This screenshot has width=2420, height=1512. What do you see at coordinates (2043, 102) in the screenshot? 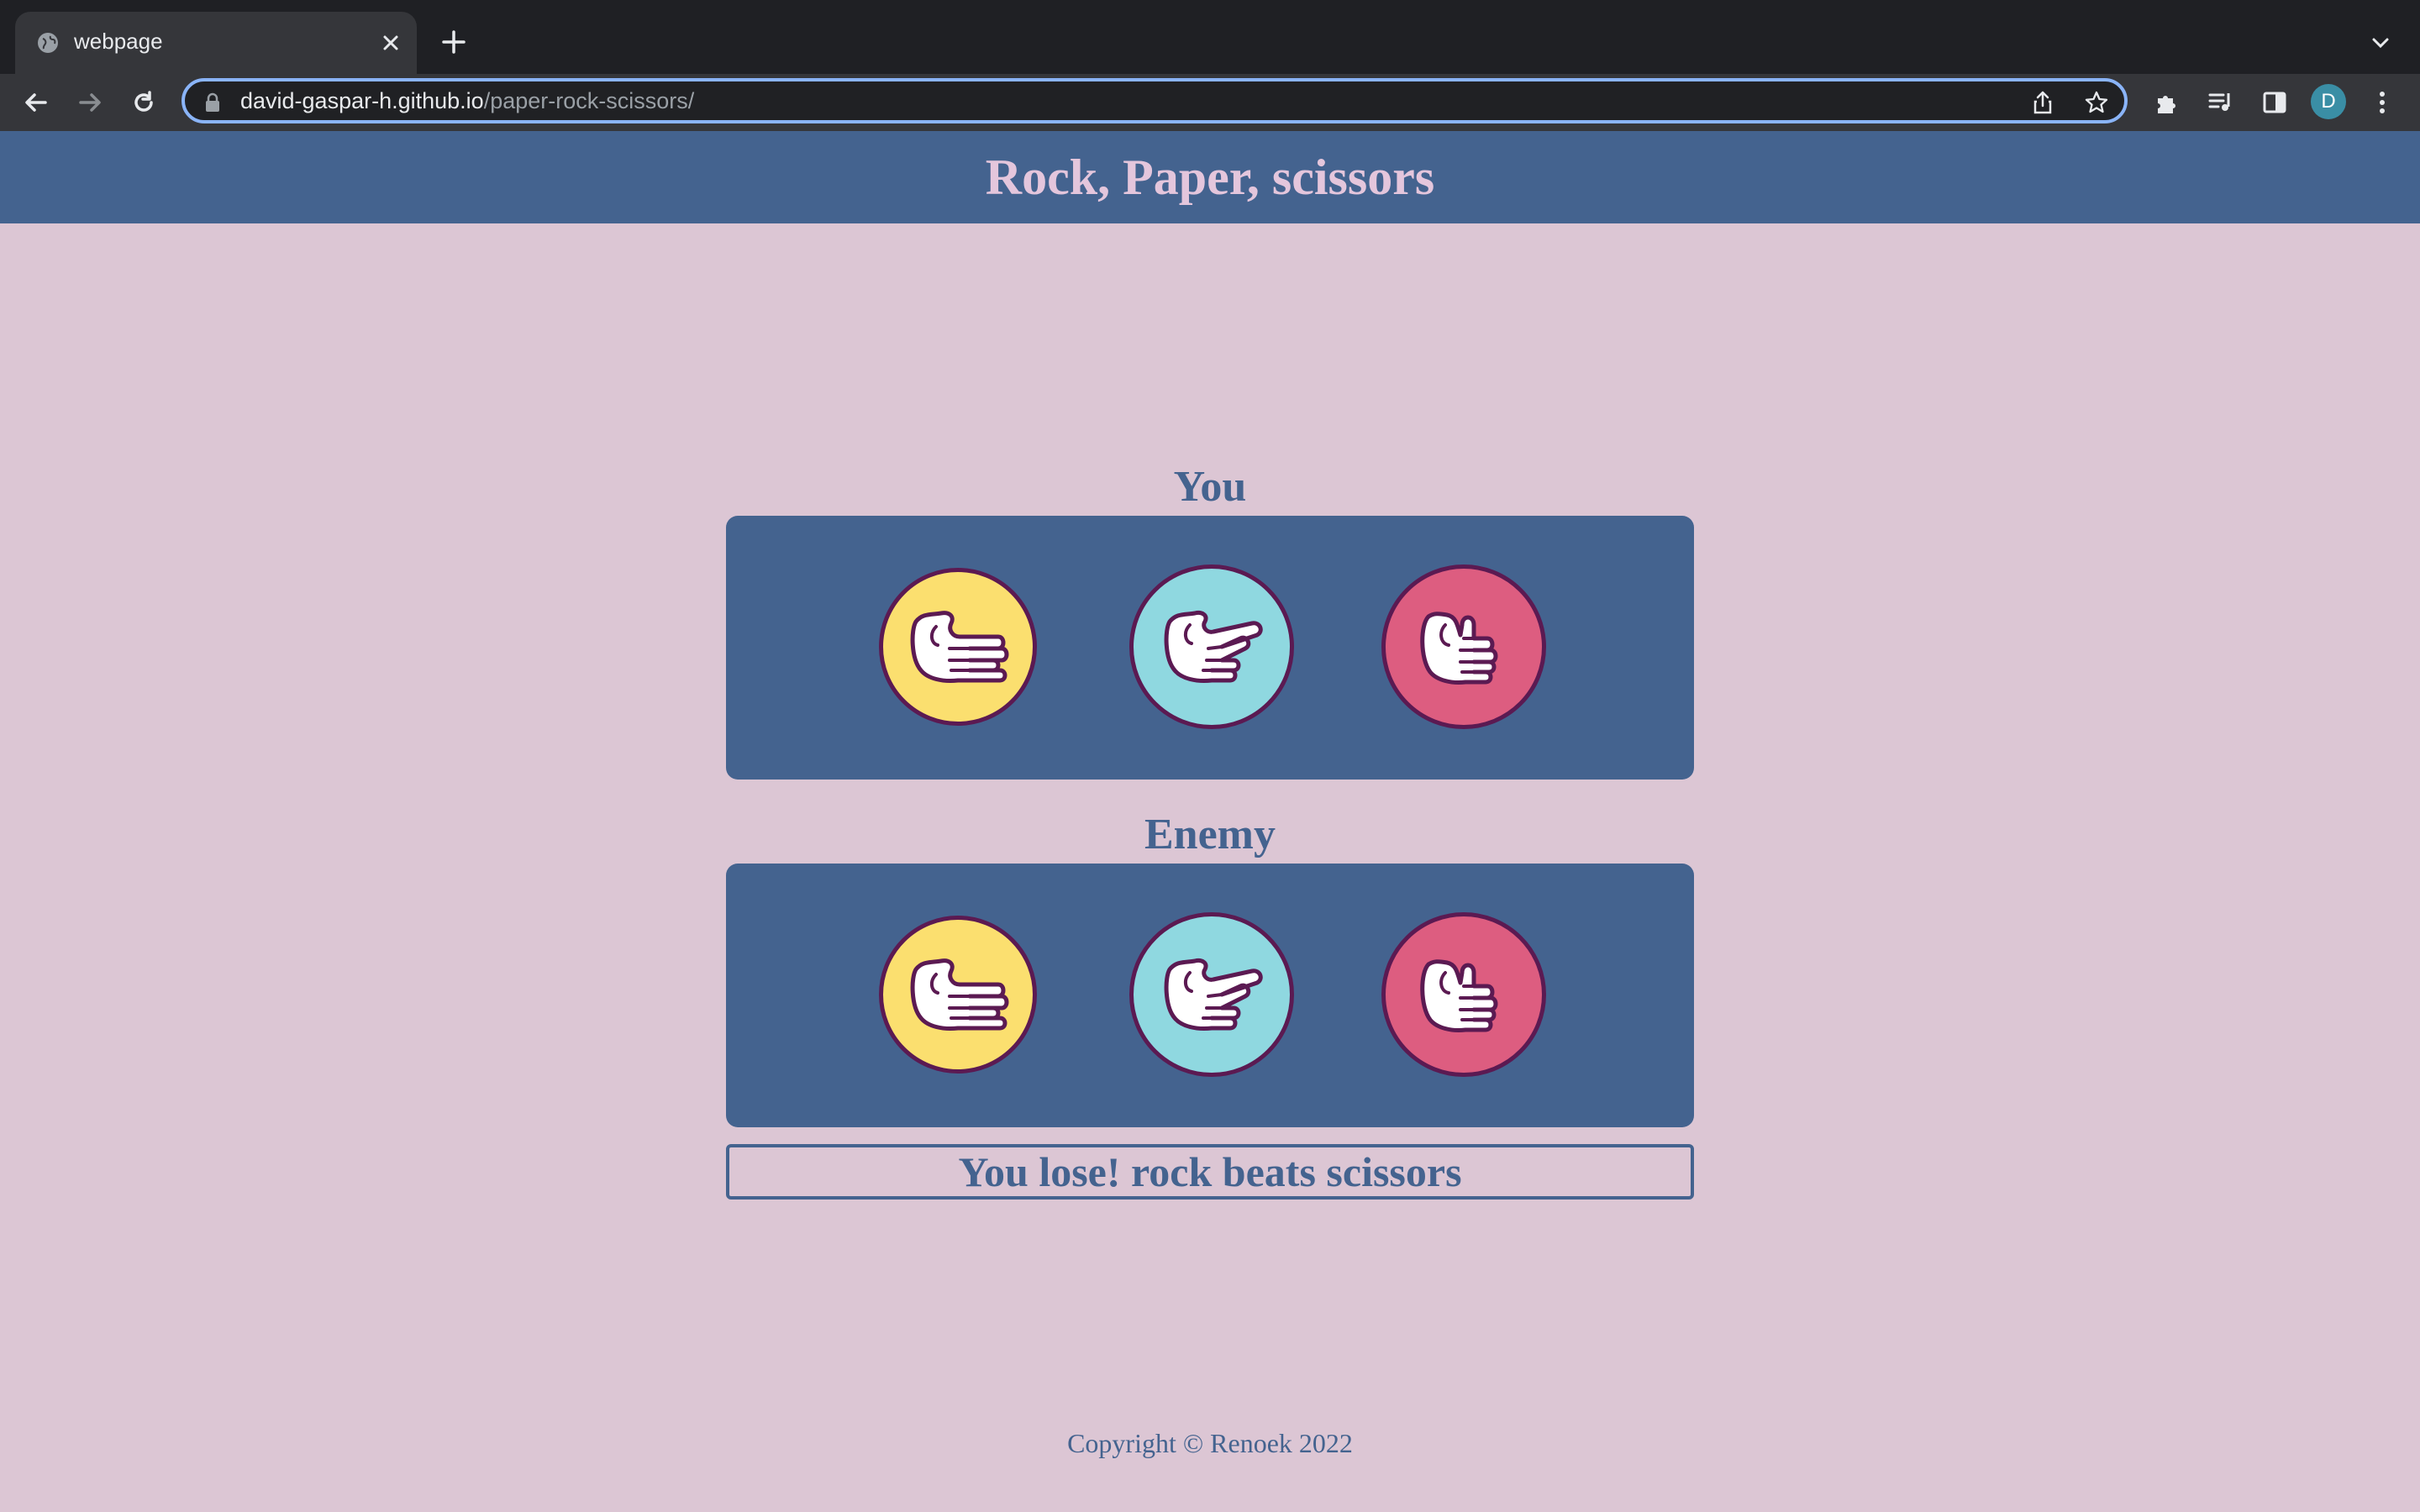
I see `share-icon` at bounding box center [2043, 102].